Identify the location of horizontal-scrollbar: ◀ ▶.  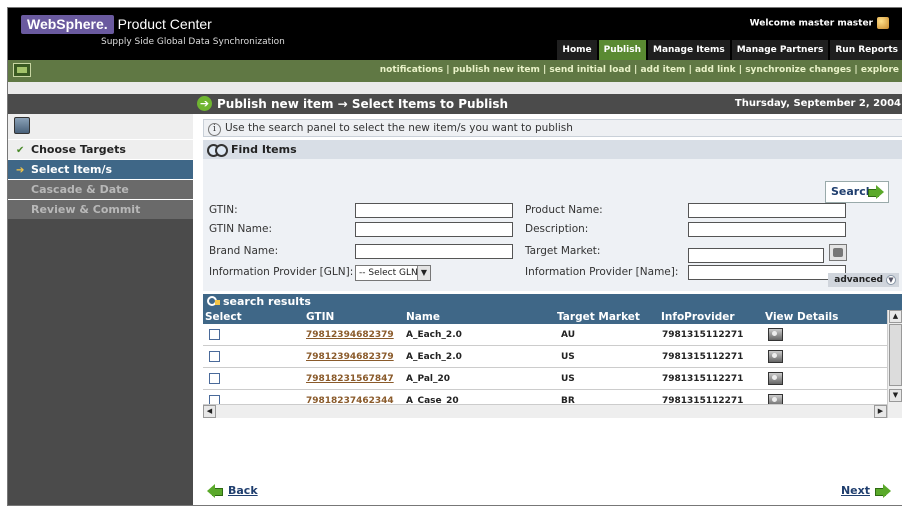
(545, 411).